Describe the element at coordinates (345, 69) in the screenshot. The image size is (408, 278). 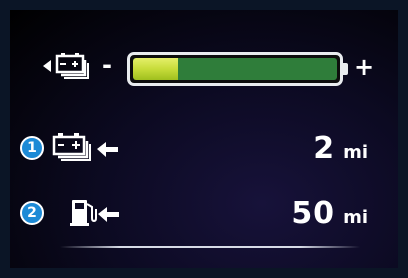
I see `gauge-terminal` at that location.